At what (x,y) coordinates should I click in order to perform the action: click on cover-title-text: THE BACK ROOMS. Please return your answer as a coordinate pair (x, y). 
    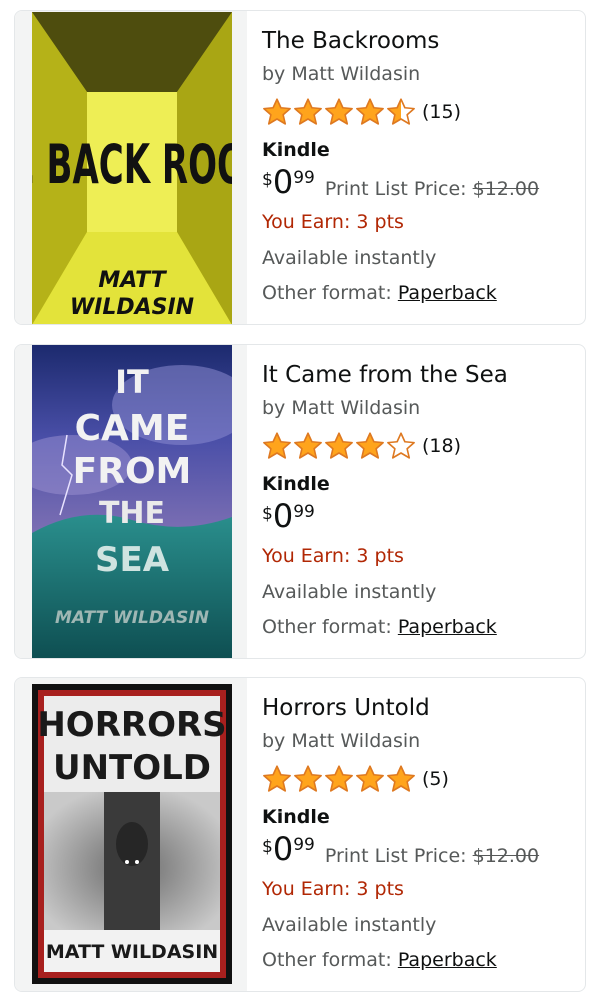
    Looking at the image, I should click on (132, 165).